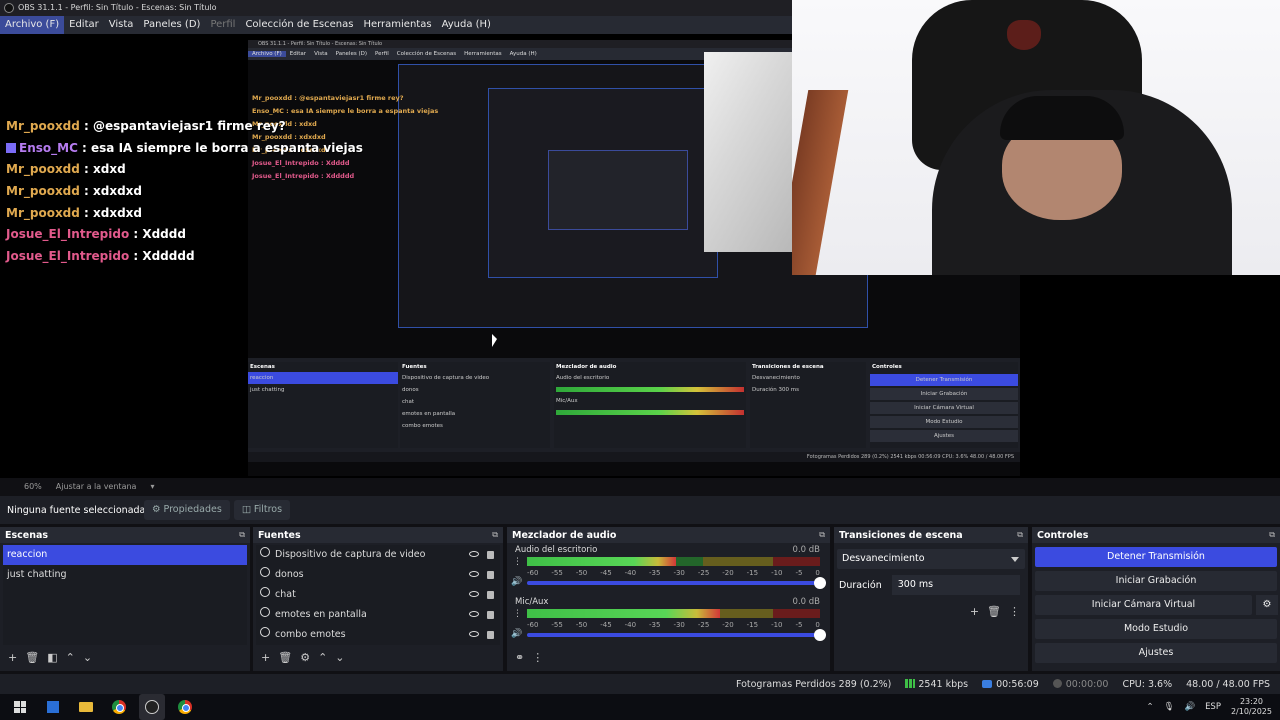  What do you see at coordinates (1156, 581) in the screenshot?
I see `start-recording-button: Iniciar Grabación` at bounding box center [1156, 581].